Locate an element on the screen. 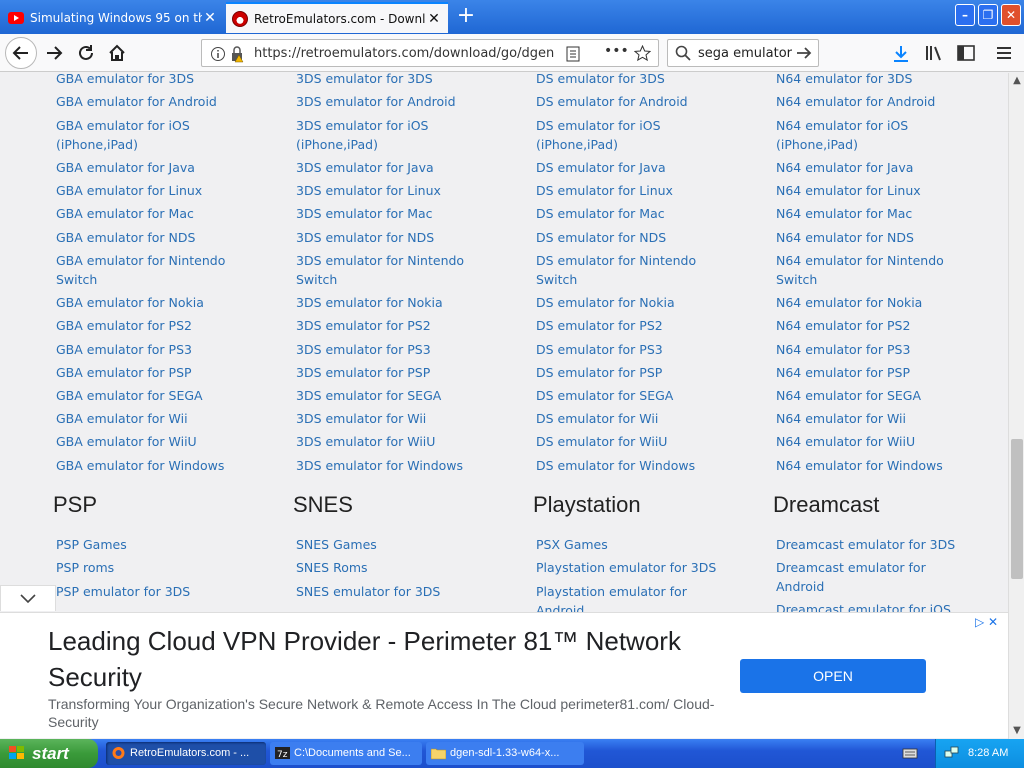 This screenshot has height=768, width=1024. link: N64 emulator for Windows is located at coordinates (876, 465).